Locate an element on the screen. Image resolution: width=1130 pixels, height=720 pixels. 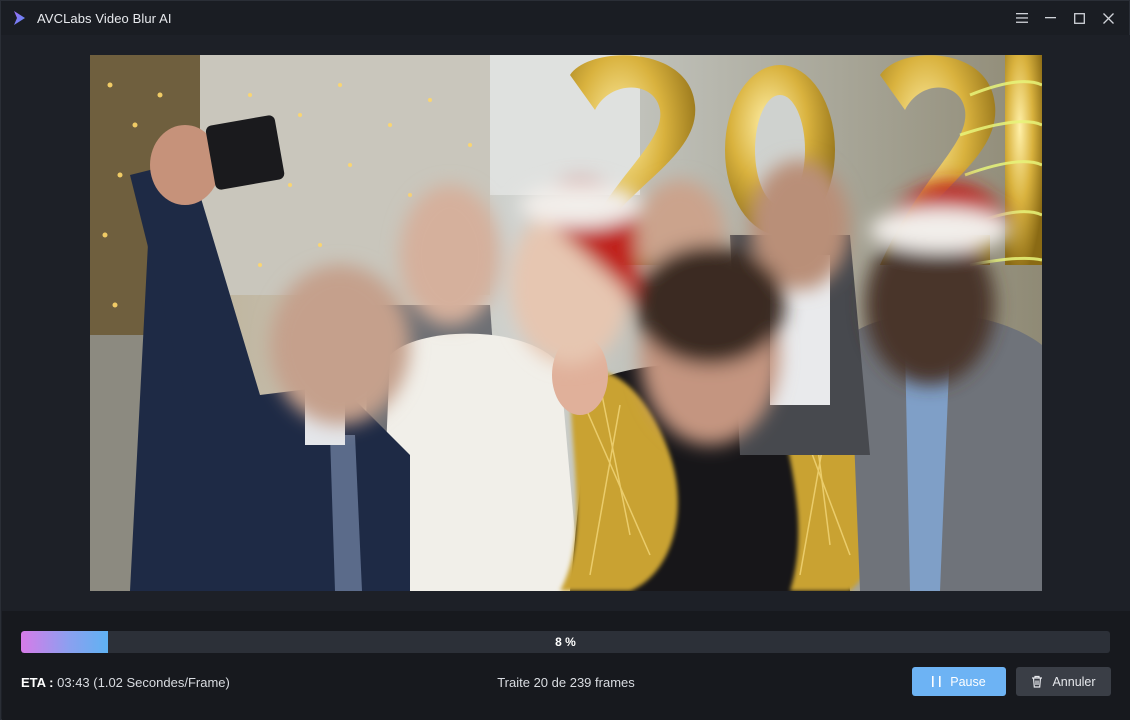
window-controls is located at coordinates (1065, 18).